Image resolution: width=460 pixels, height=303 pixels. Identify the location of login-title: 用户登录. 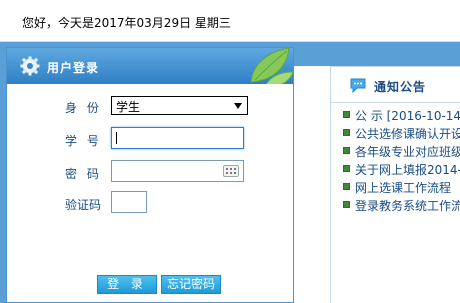
(73, 68).